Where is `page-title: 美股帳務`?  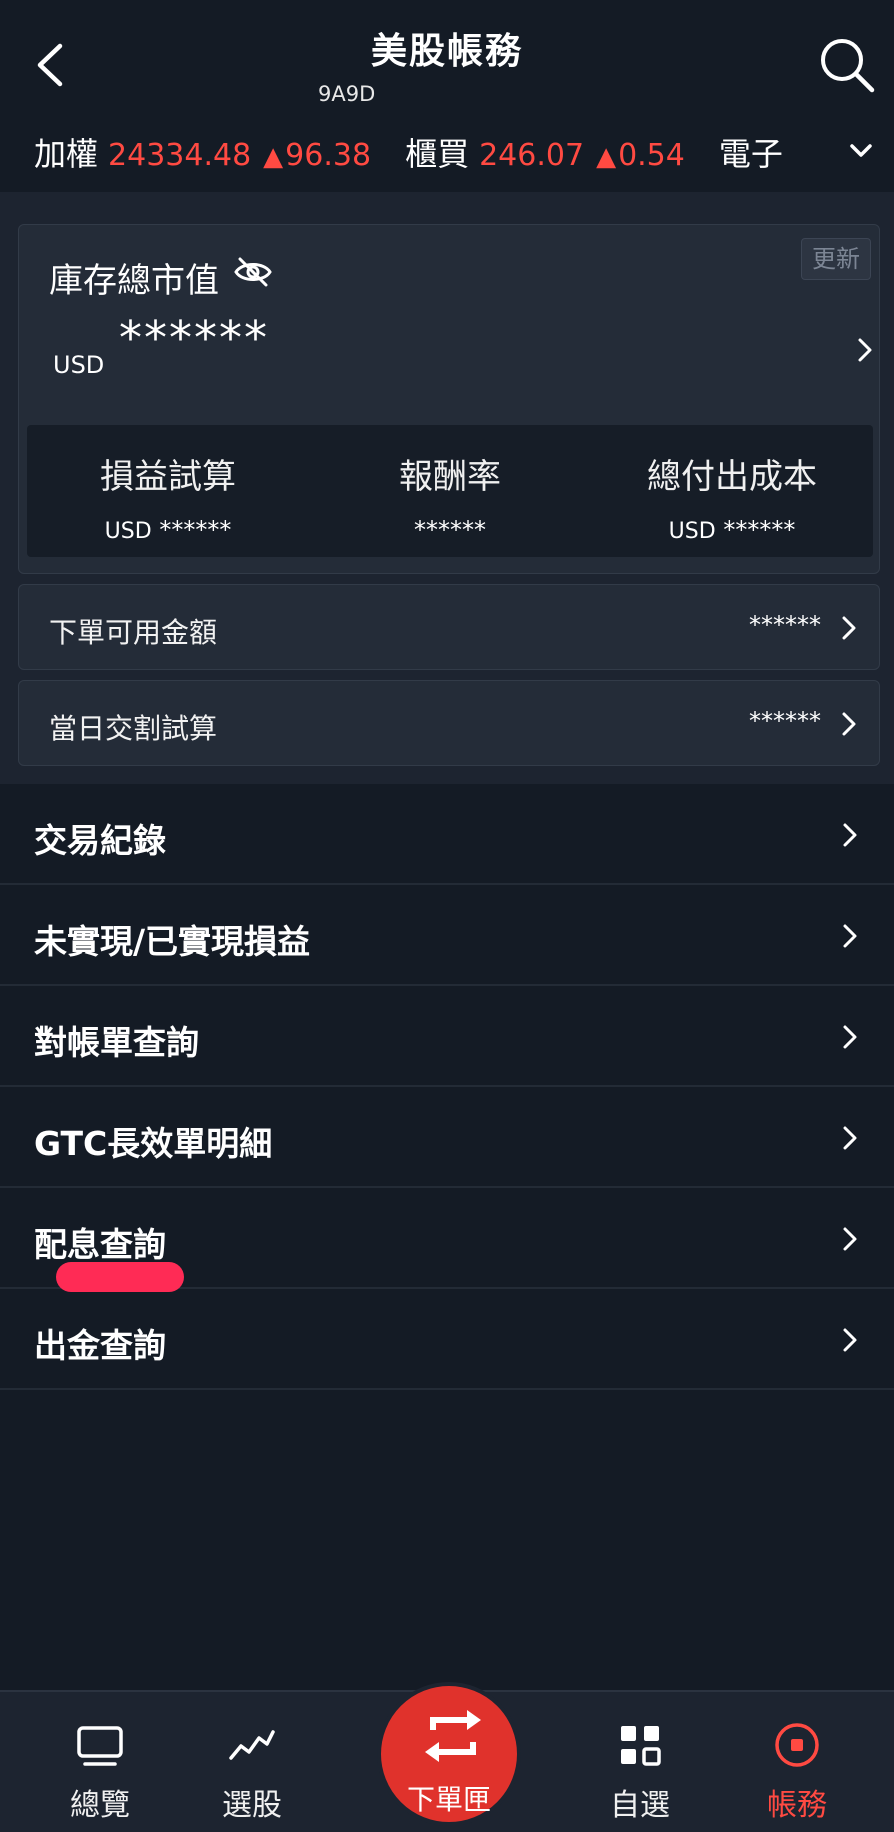 page-title: 美股帳務 is located at coordinates (446, 51).